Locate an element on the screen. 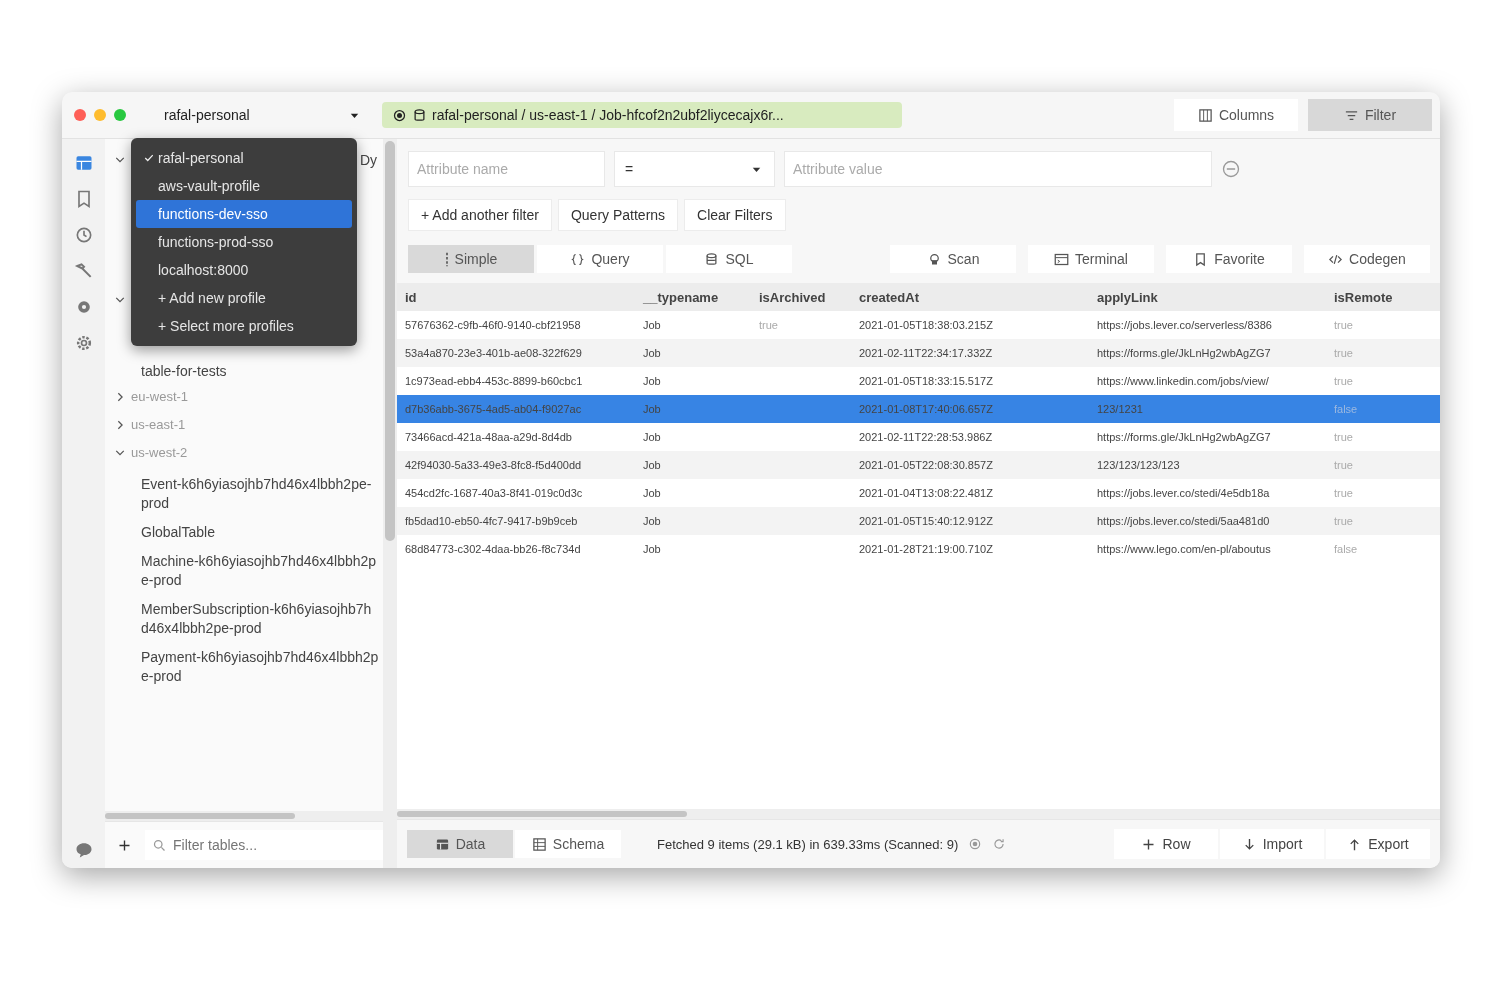  table-cell-text: 68d84773-c302-4daa-bb26-f8c734d is located at coordinates (493, 549).